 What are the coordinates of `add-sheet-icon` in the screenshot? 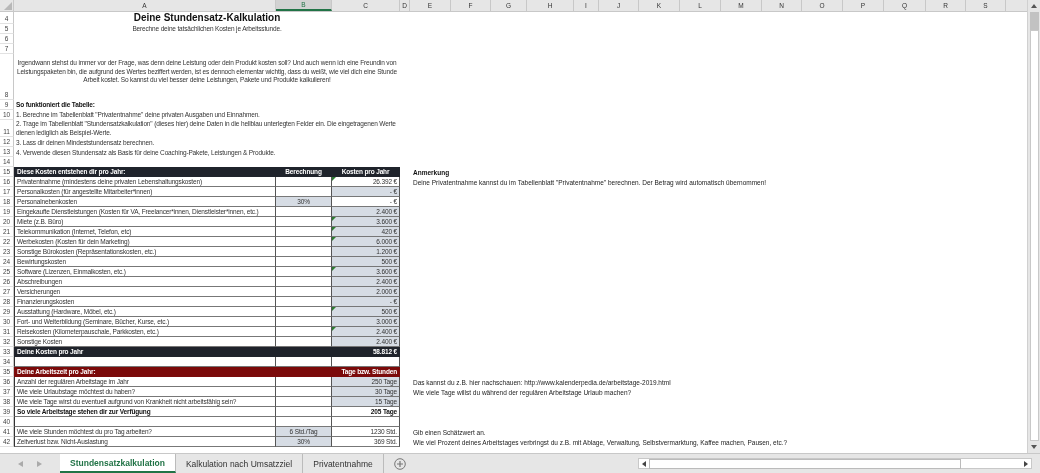 It's located at (399, 463).